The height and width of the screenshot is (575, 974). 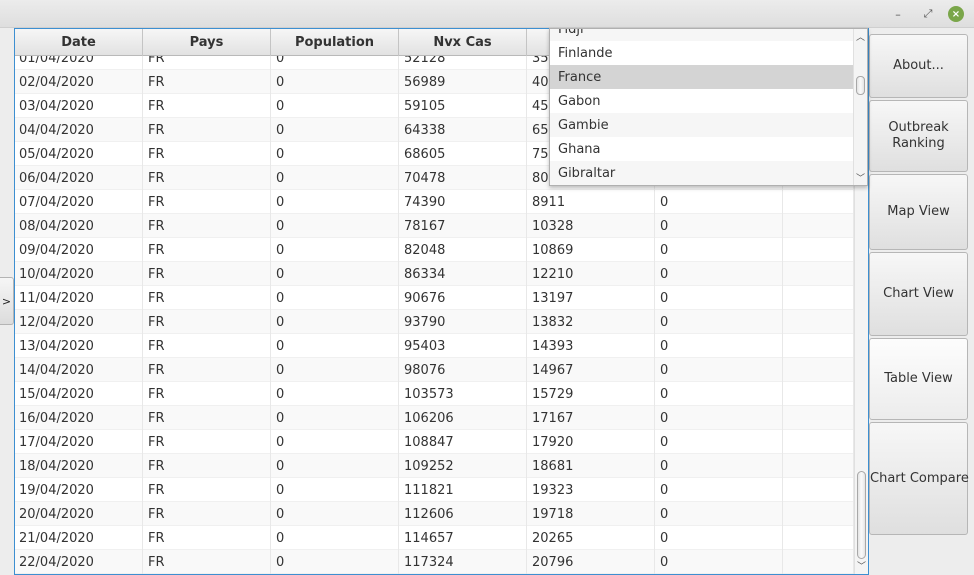 I want to click on table-cell: 07/04/2020, so click(x=79, y=202).